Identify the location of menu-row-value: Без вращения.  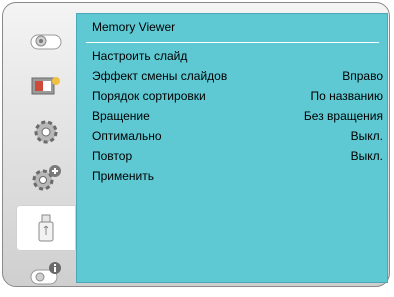
(343, 116).